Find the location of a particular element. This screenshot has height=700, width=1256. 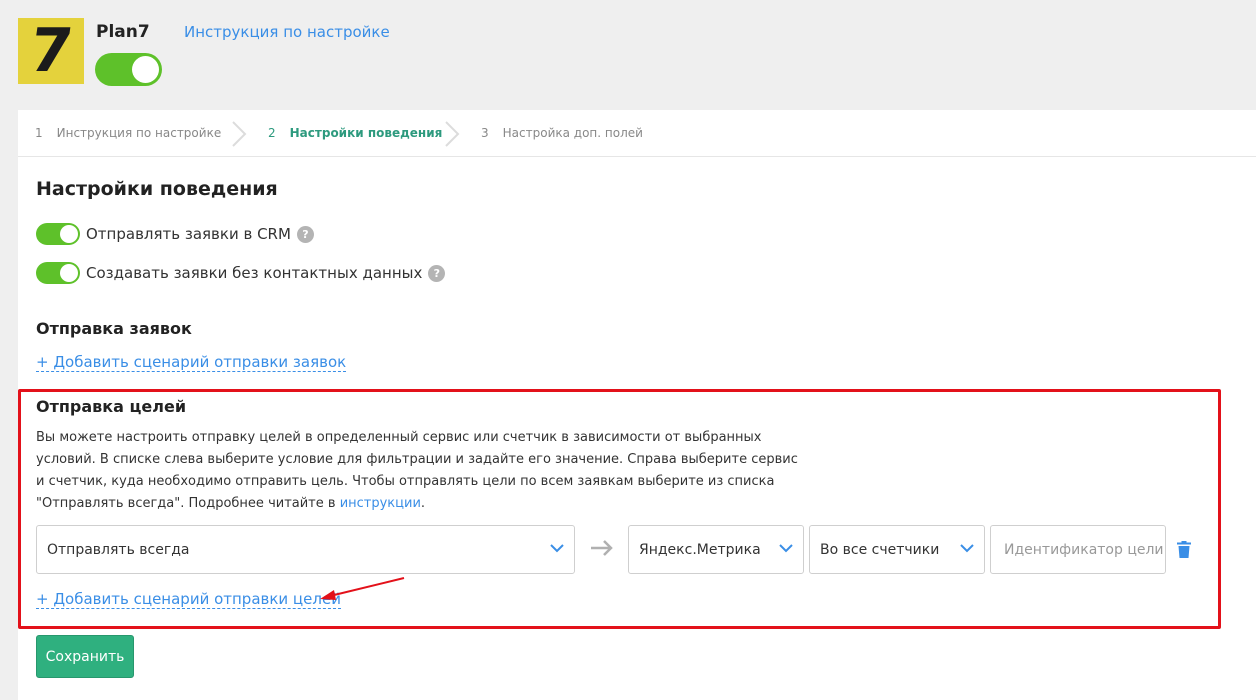

option-without-contacts: Создавать заявки без контактных данных ? is located at coordinates (241, 273).